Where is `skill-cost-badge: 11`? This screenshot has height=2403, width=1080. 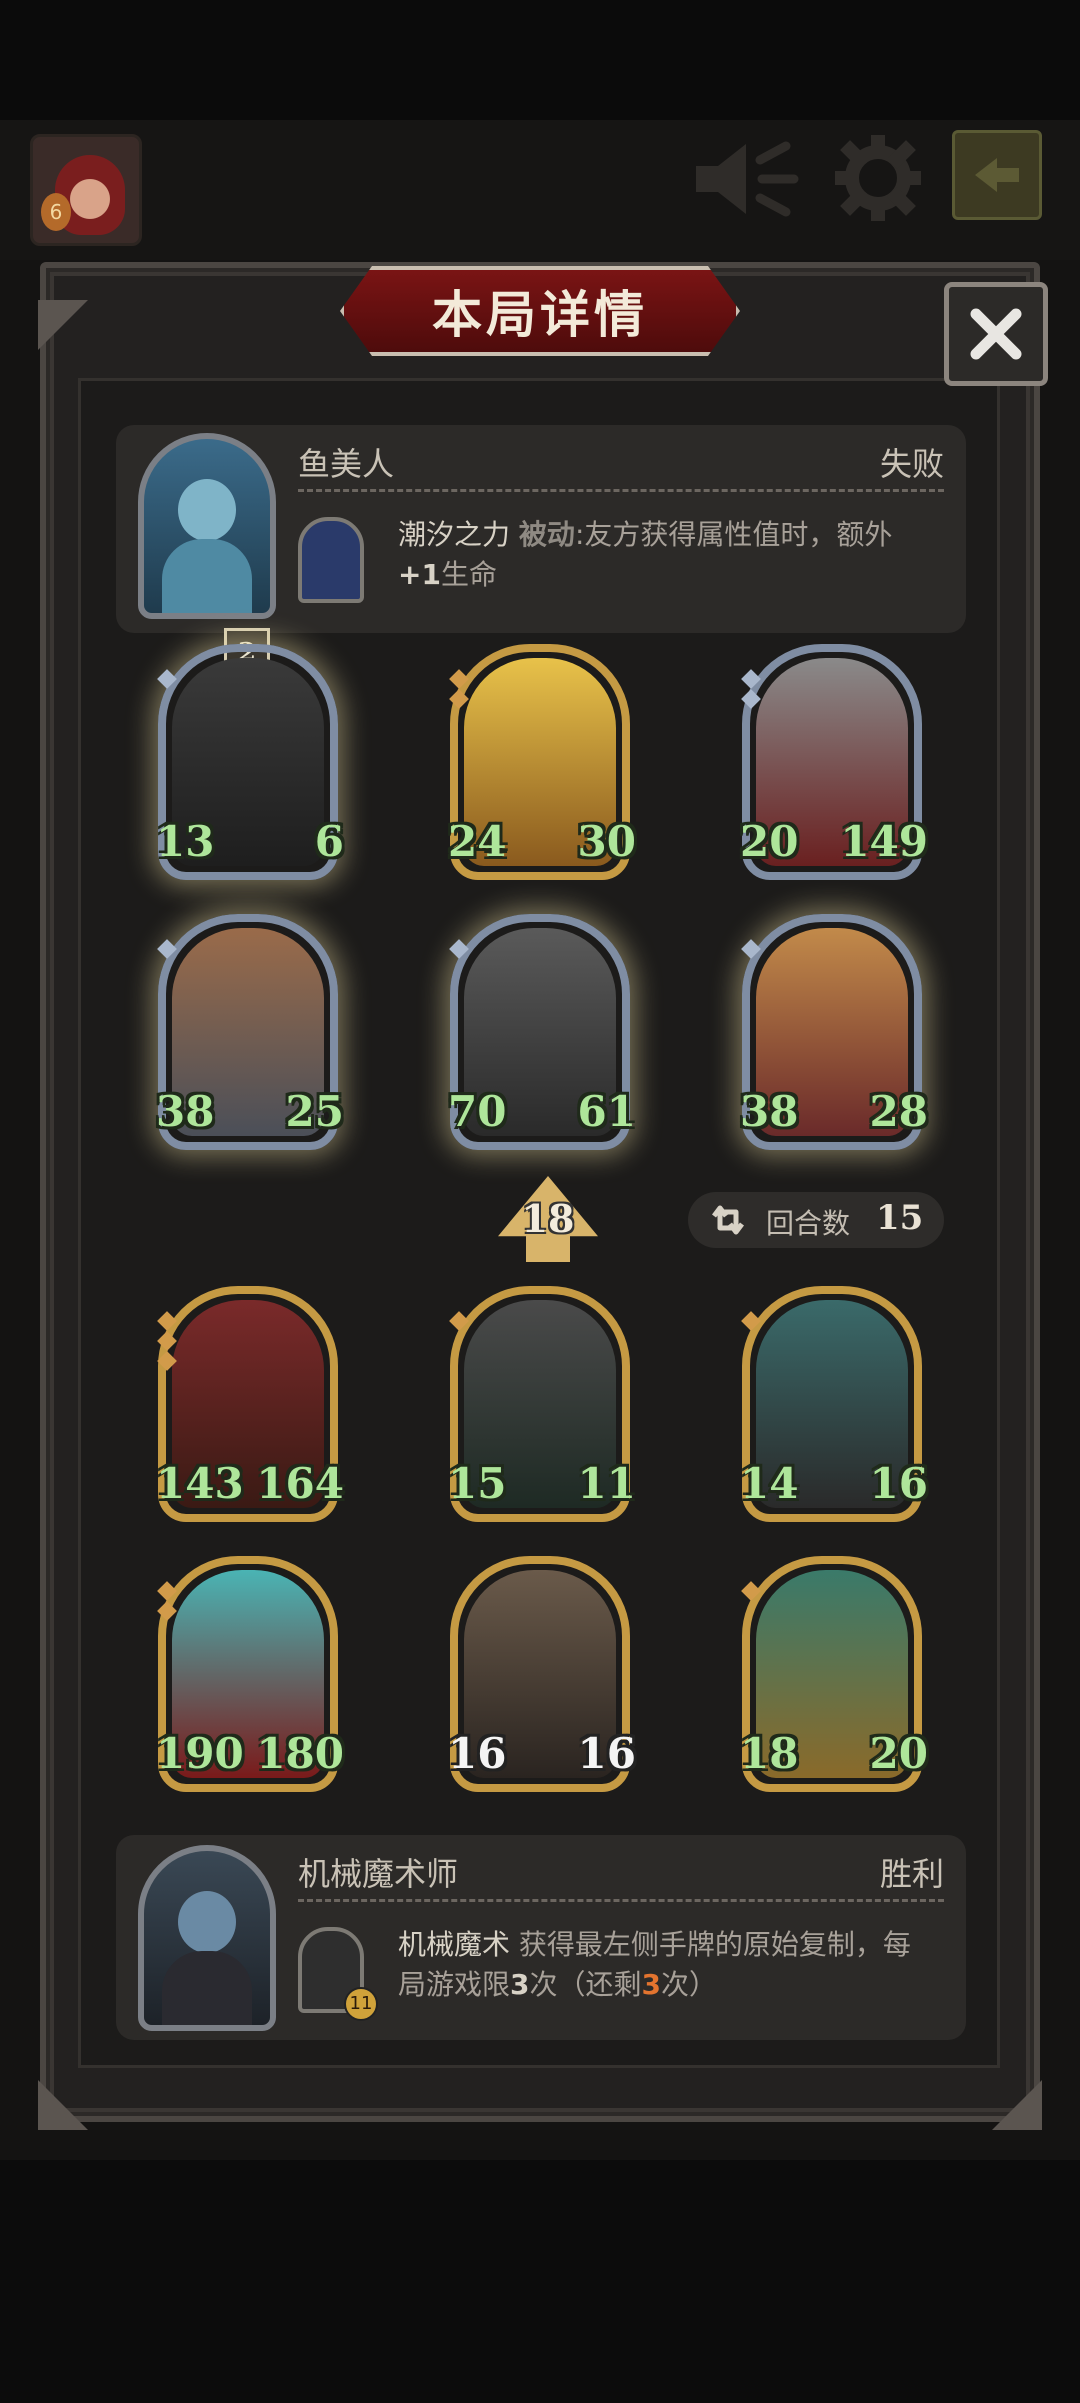
skill-cost-badge: 11 is located at coordinates (361, 2004).